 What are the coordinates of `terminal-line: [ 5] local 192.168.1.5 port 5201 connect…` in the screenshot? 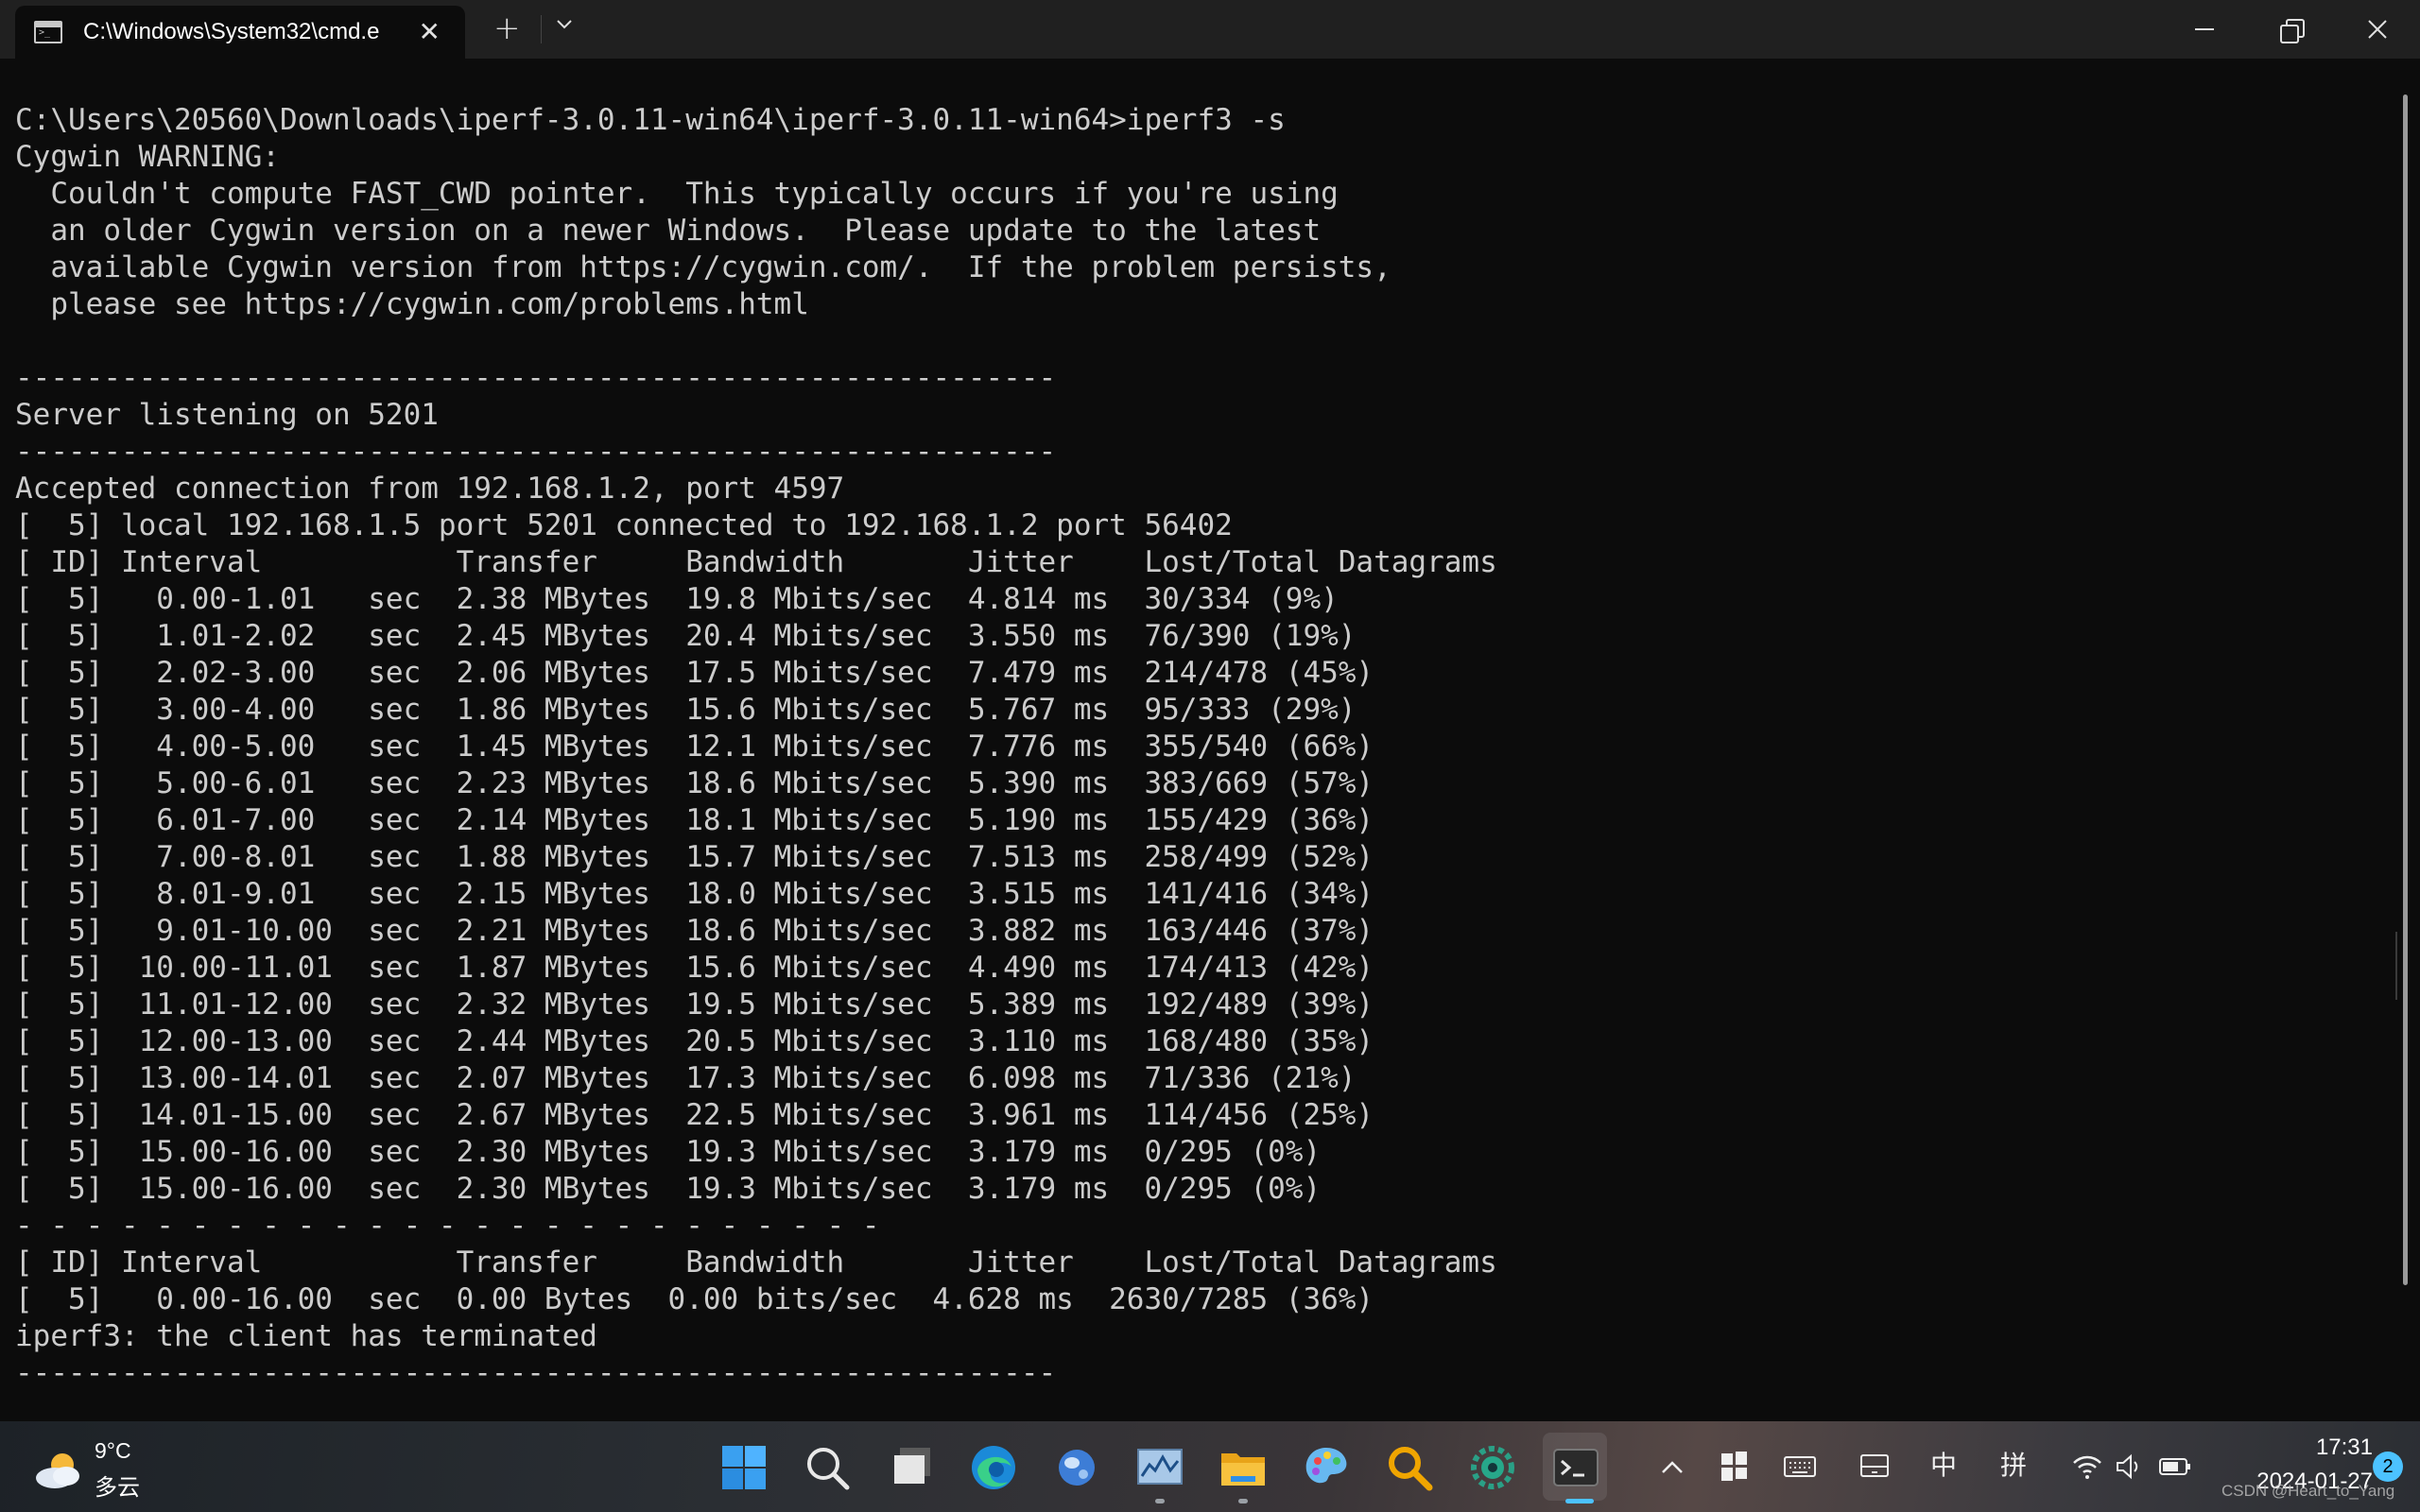 It's located at (624, 525).